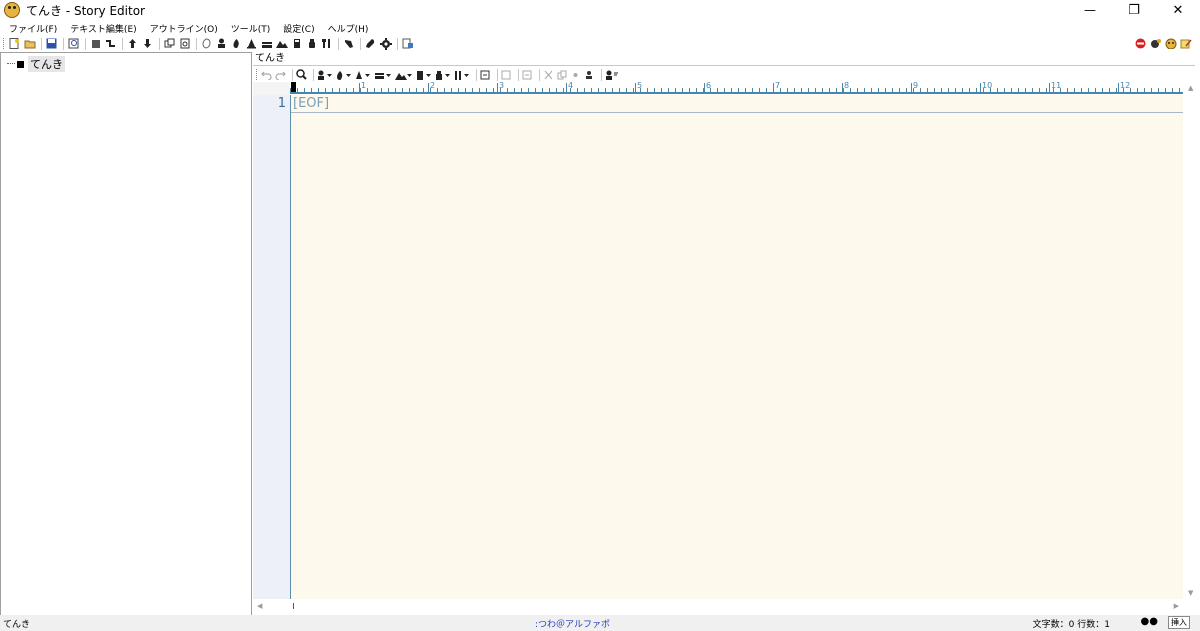  Describe the element at coordinates (236, 43) in the screenshot. I see `fire-icon` at that location.